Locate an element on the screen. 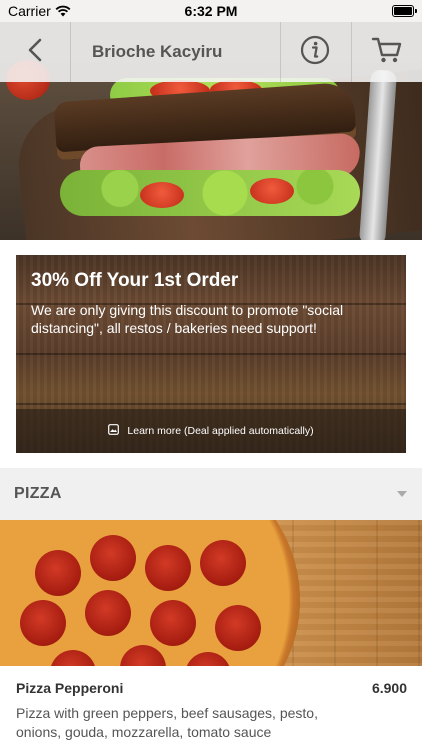  navigation-bar: Brioche Kacyiru is located at coordinates (211, 52).